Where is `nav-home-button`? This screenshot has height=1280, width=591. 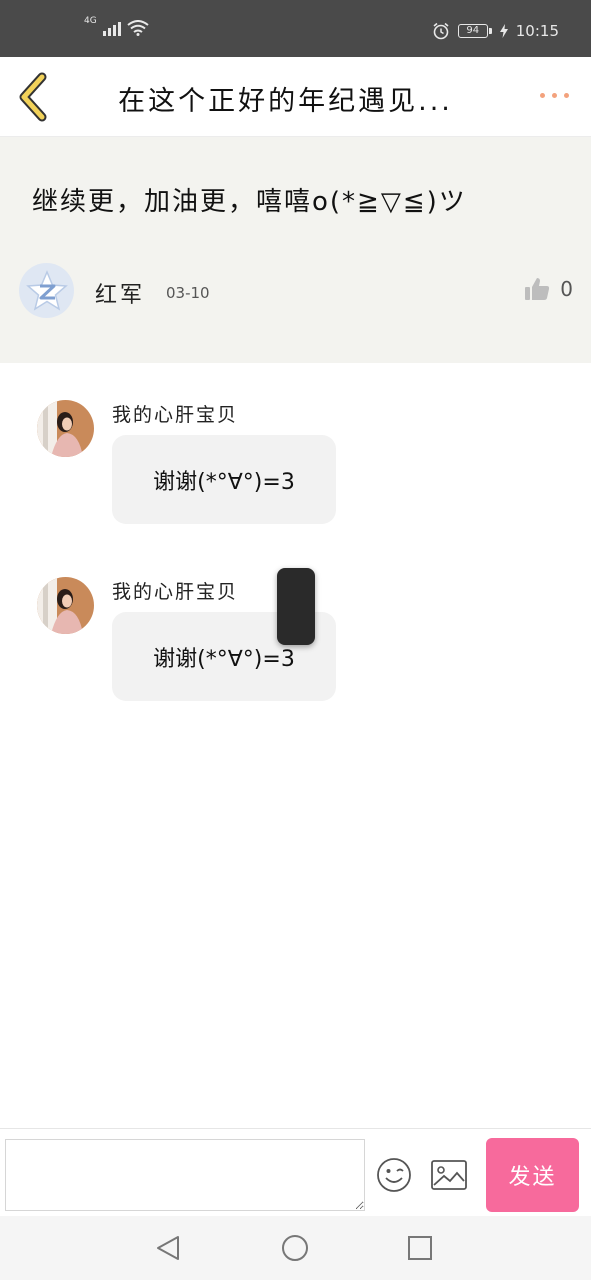 nav-home-button is located at coordinates (295, 1248).